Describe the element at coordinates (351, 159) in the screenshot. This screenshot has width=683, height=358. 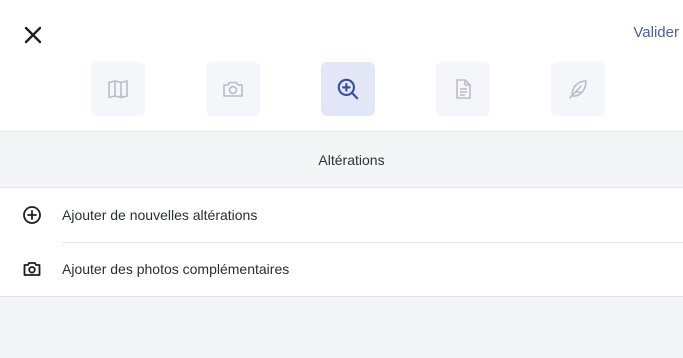
I see `section-title: Altérations` at that location.